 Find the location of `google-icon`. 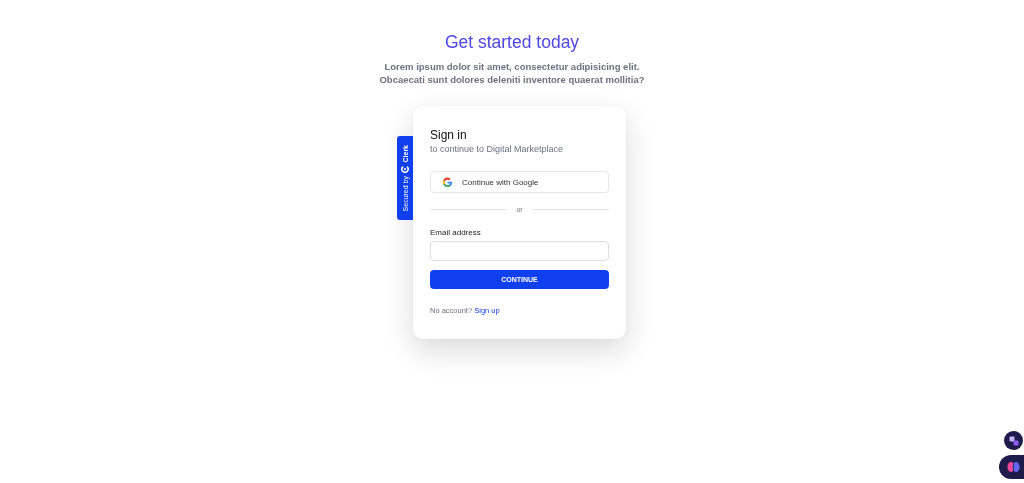

google-icon is located at coordinates (447, 182).